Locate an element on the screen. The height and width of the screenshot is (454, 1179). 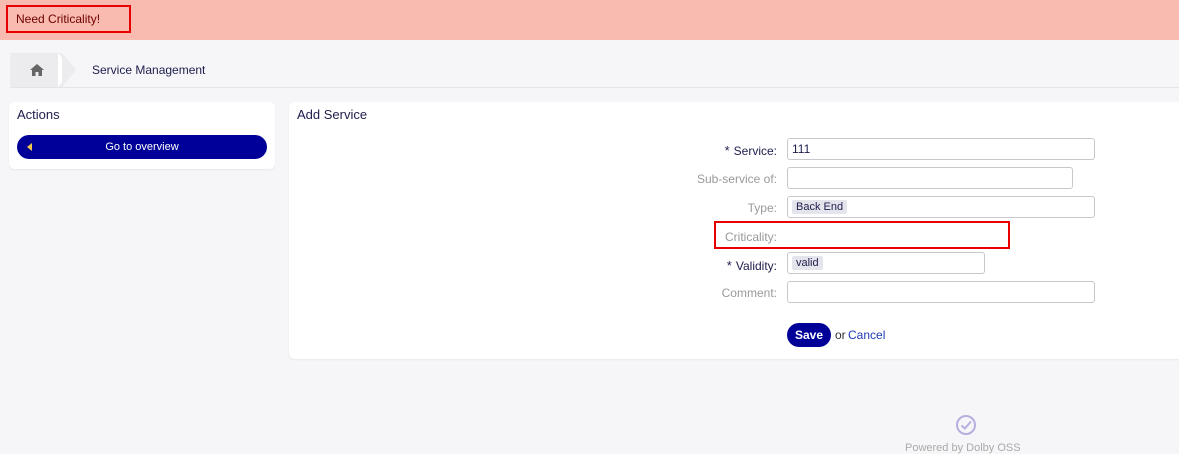
service-input is located at coordinates (941, 149).